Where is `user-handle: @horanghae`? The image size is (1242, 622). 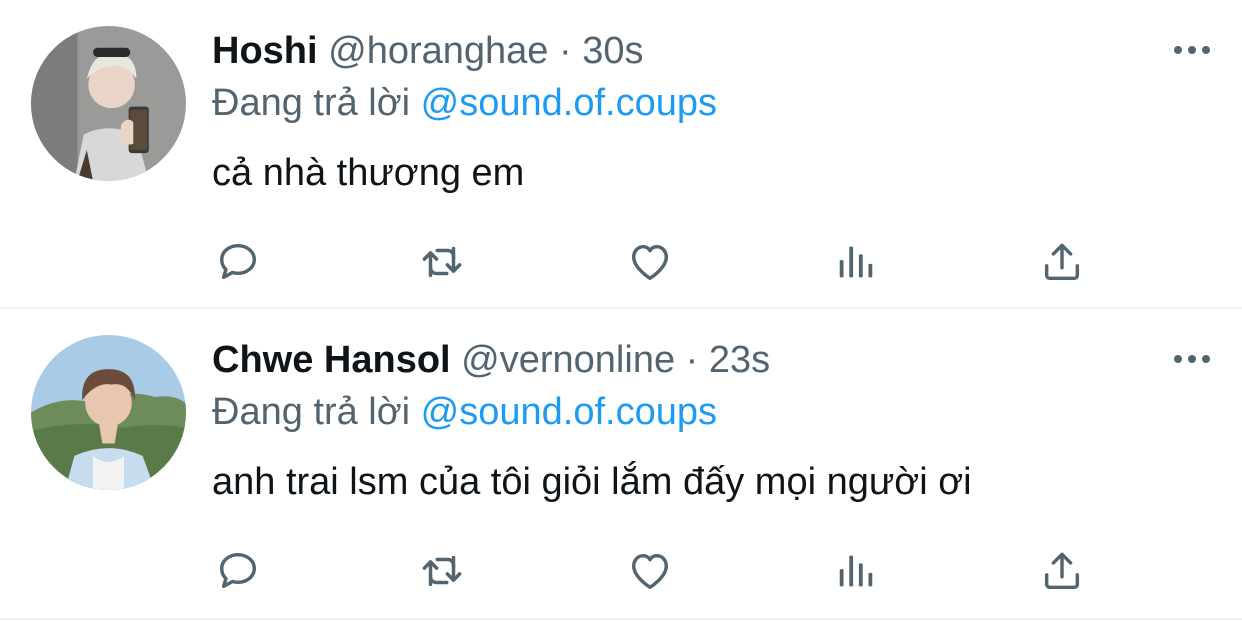
user-handle: @horanghae is located at coordinates (438, 51).